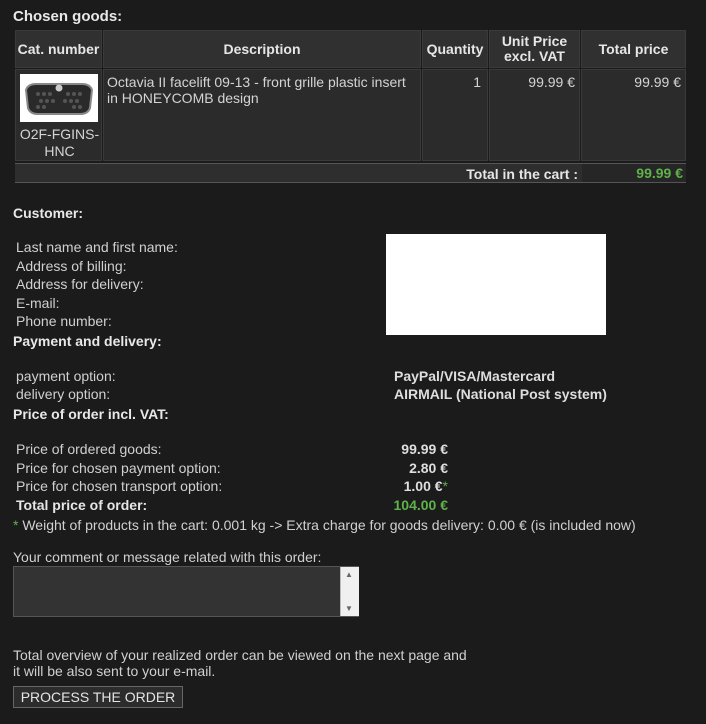 Image resolution: width=706 pixels, height=724 pixels. What do you see at coordinates (423, 486) in the screenshot?
I see `transport-price-value: 1.00 €` at bounding box center [423, 486].